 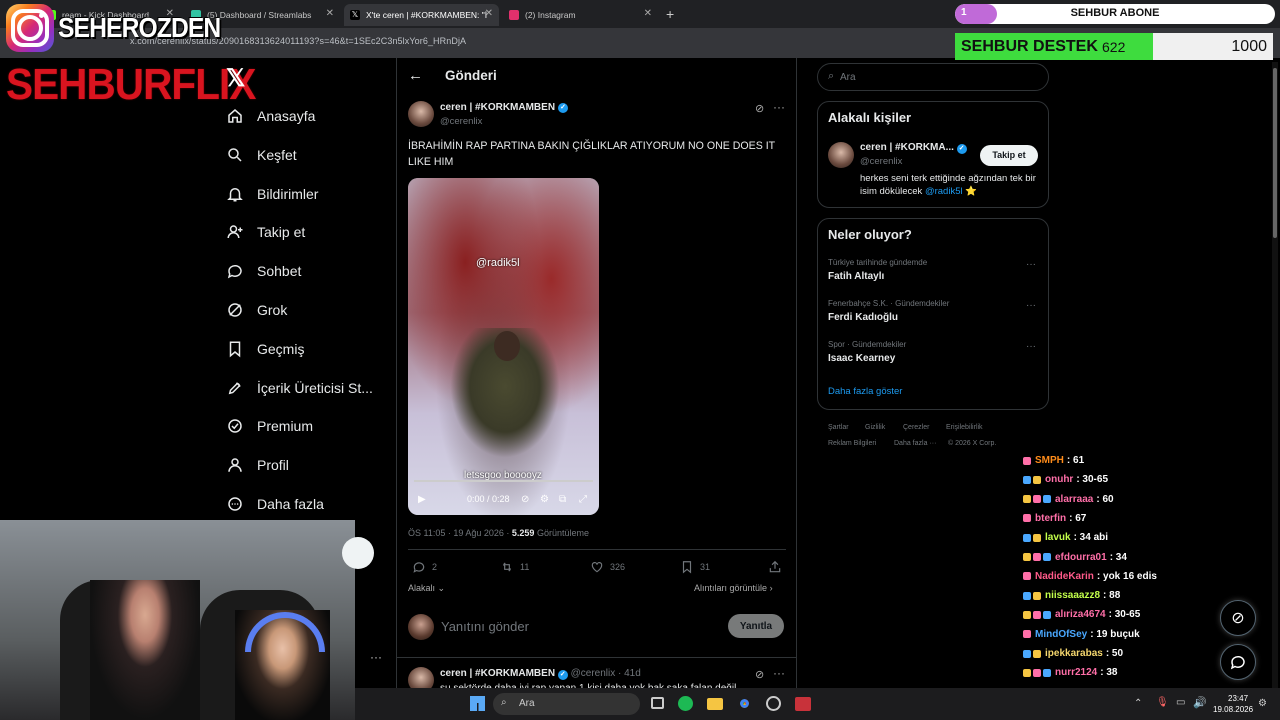 I want to click on bookmark-action: 31, so click(x=695, y=567).